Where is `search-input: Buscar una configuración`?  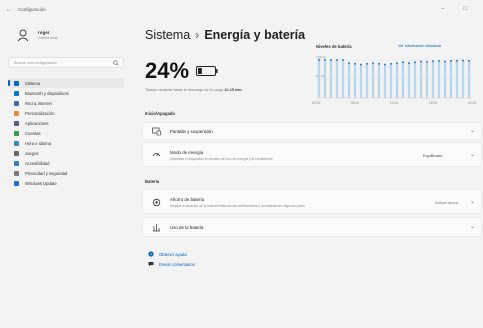
search-input: Buscar una configuración is located at coordinates (66, 62).